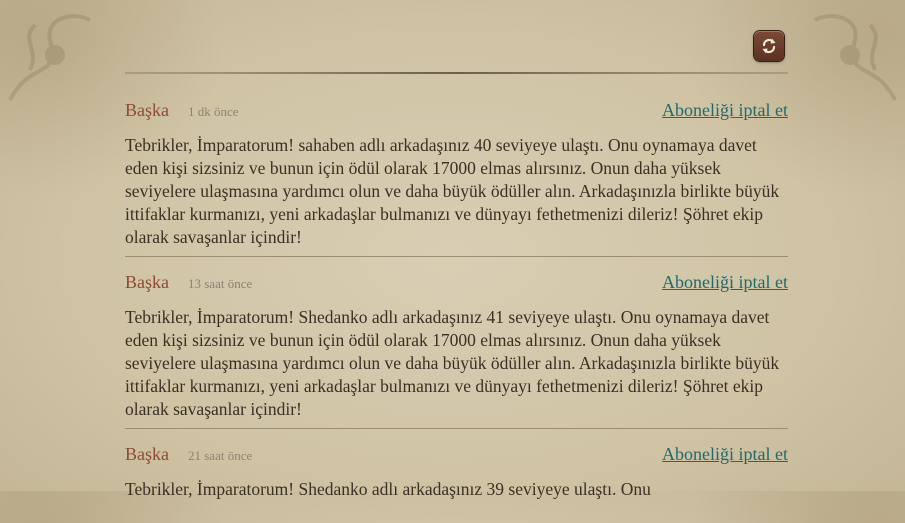  What do you see at coordinates (220, 283) in the screenshot?
I see `timestamp: 13 saat önce` at bounding box center [220, 283].